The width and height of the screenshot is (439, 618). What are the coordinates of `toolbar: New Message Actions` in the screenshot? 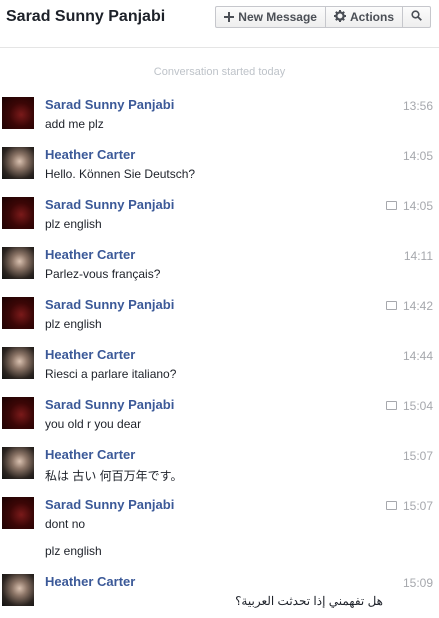 It's located at (323, 17).